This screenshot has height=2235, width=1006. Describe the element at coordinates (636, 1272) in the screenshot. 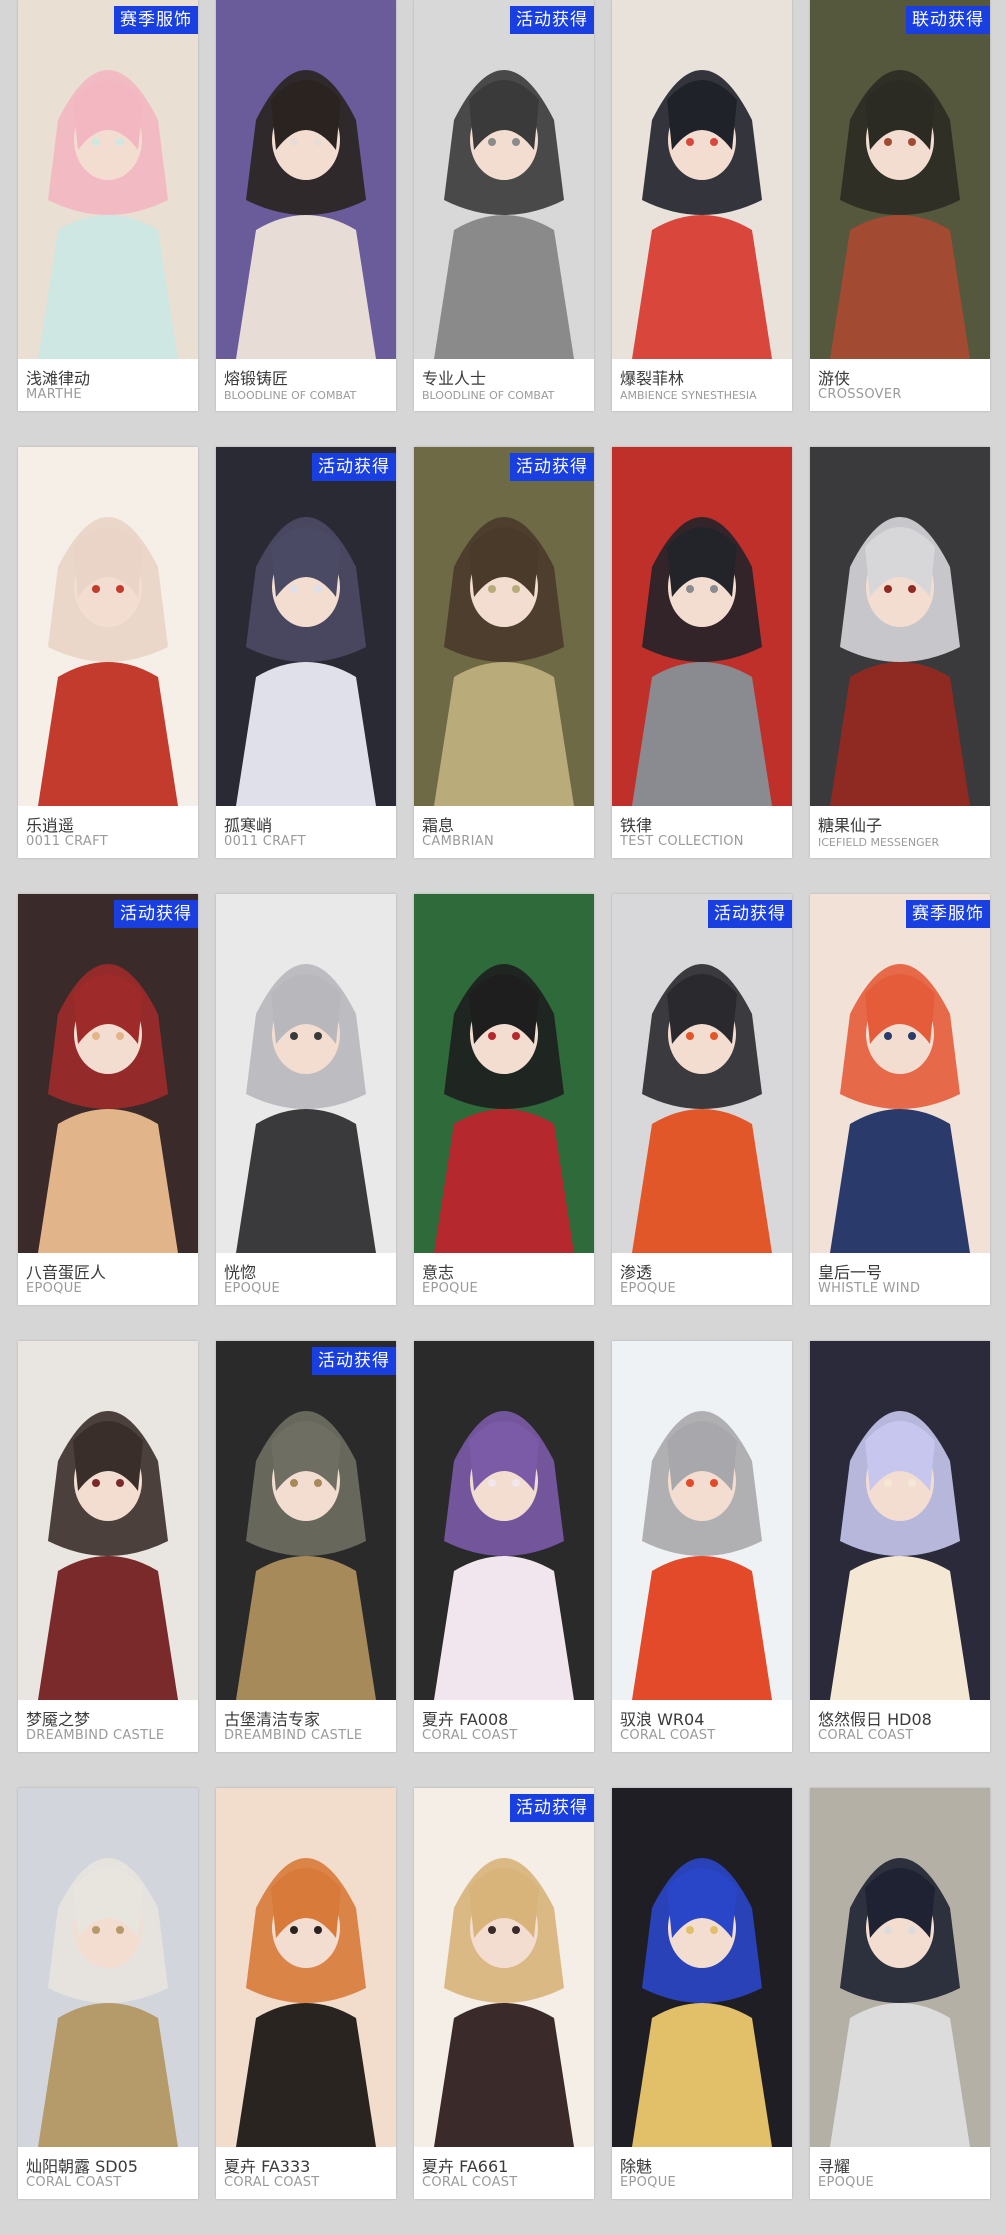

I see `skin-name: 渗透` at that location.